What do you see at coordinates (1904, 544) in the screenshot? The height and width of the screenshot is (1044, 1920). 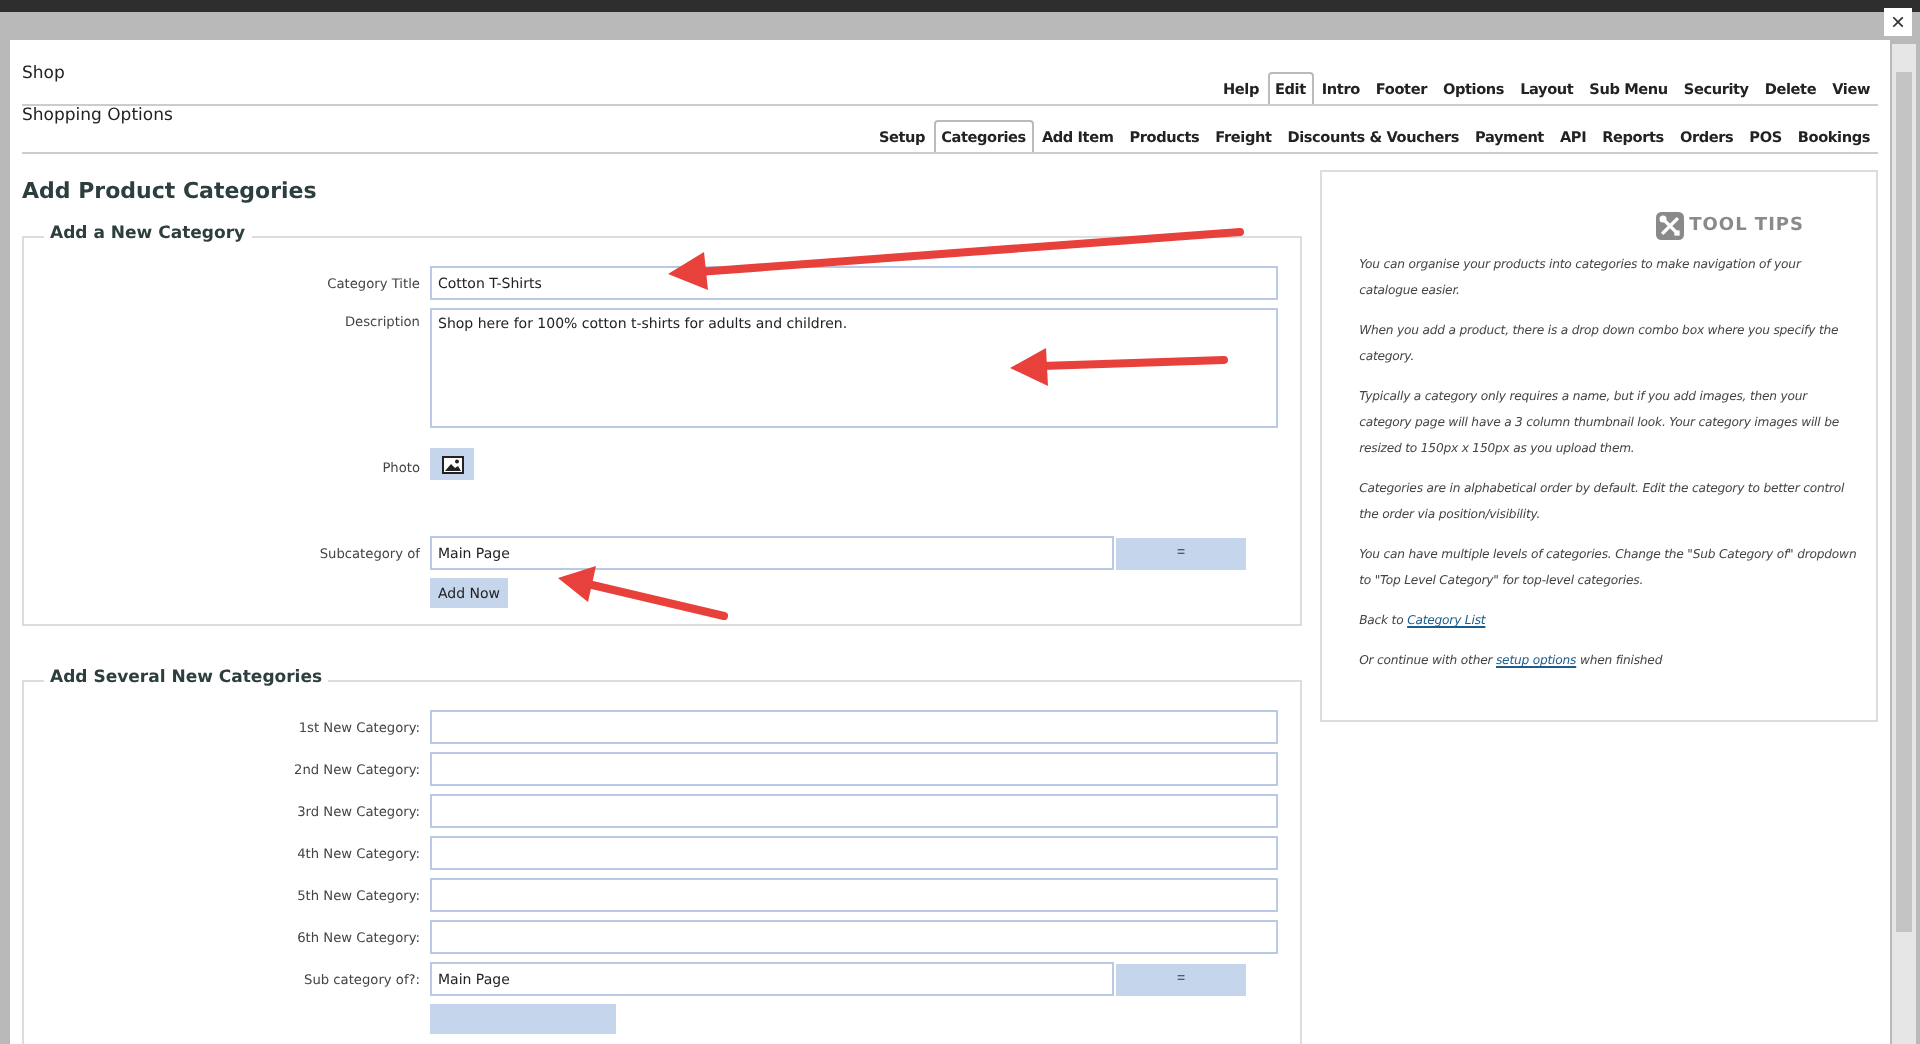 I see `scrollbar` at bounding box center [1904, 544].